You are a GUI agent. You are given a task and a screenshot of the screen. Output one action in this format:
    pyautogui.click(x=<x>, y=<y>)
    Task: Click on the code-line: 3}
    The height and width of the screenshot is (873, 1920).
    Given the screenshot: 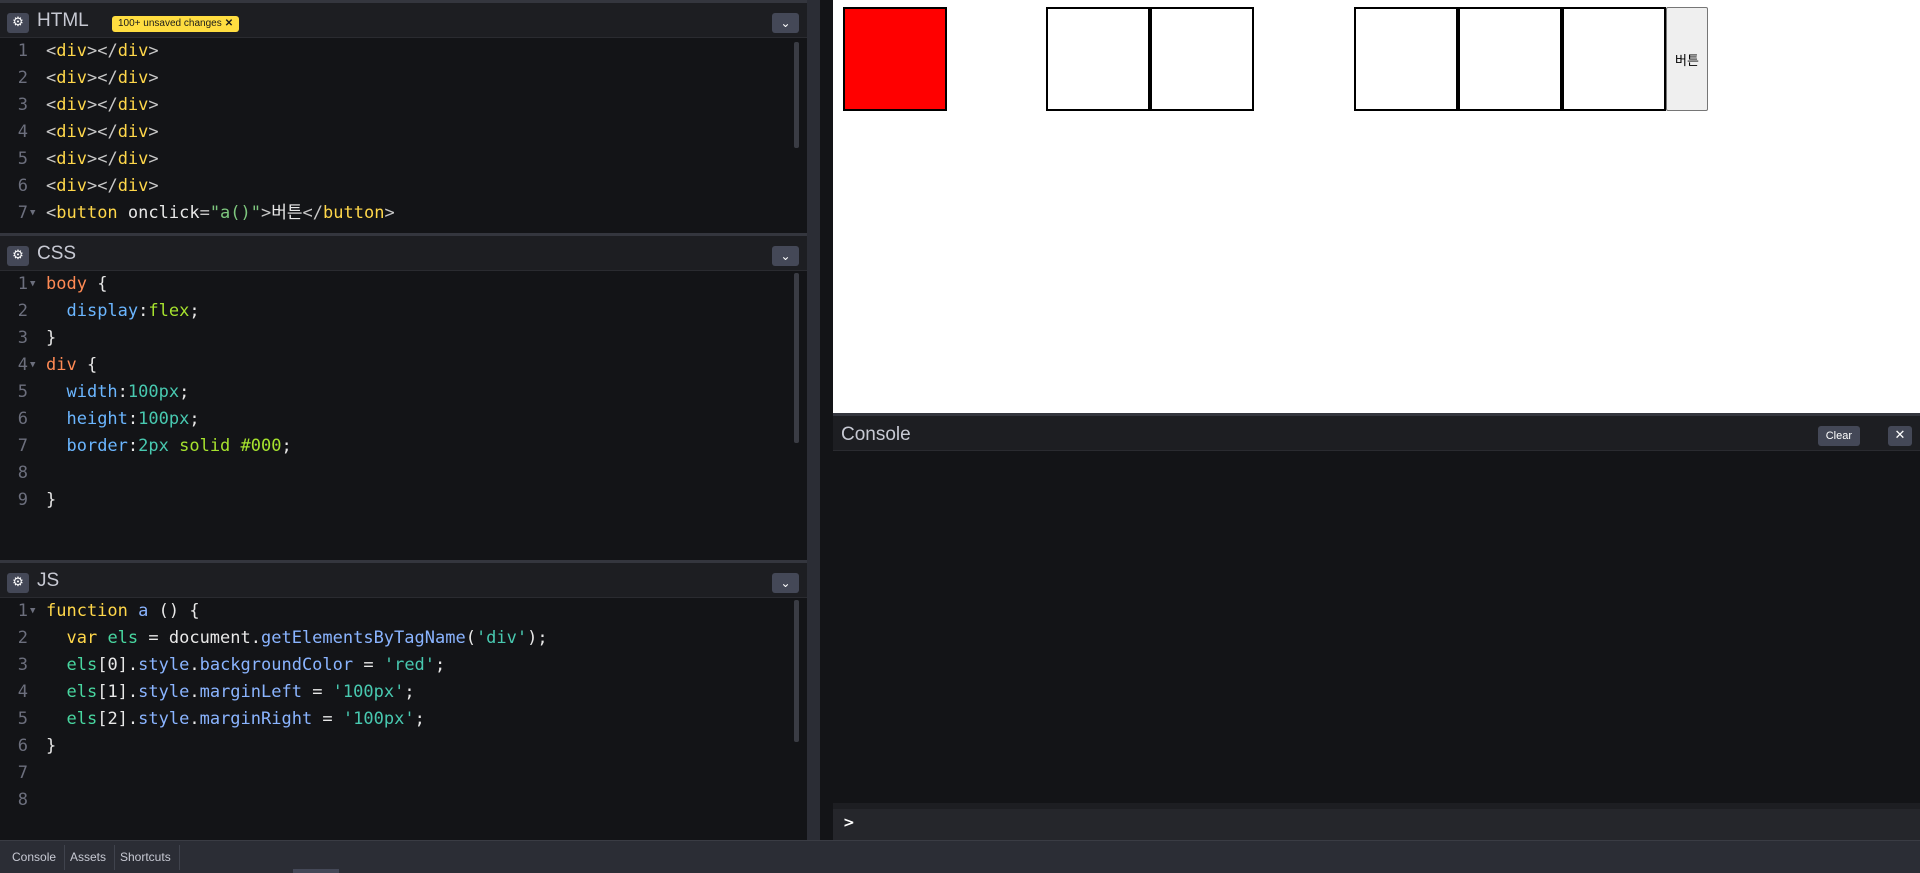 What is the action you would take?
    pyautogui.click(x=403, y=338)
    